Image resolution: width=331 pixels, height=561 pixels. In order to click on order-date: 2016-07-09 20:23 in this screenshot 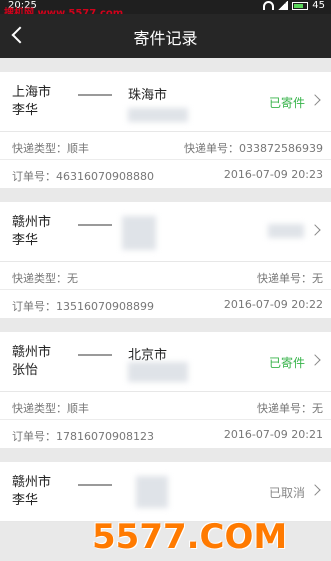, I will do `click(273, 174)`.